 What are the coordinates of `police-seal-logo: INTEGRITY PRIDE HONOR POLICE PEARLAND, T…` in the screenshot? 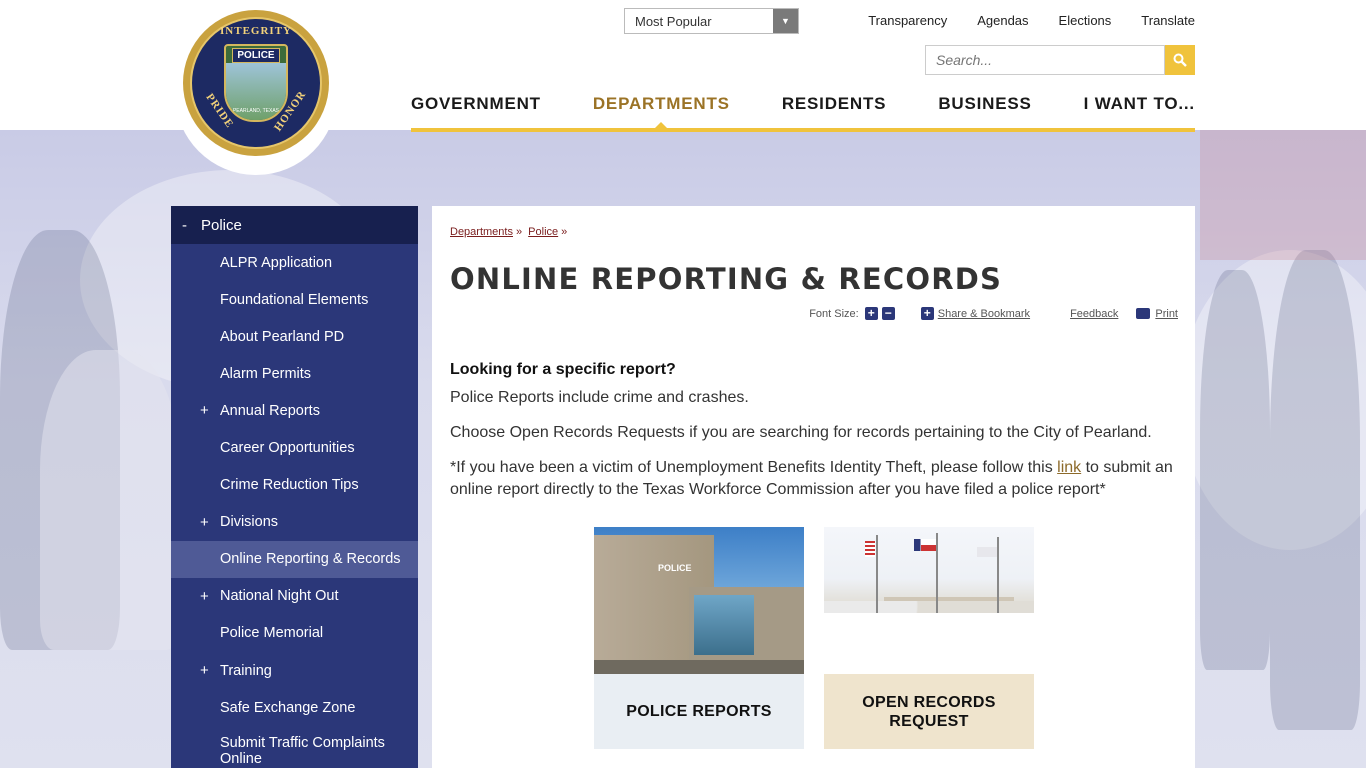 It's located at (256, 83).